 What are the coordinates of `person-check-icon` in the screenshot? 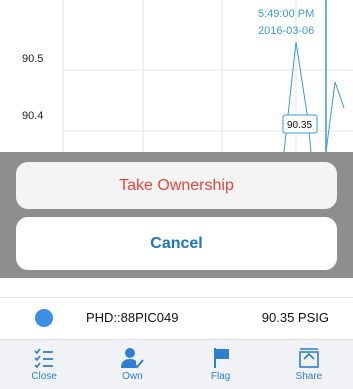 It's located at (133, 358).